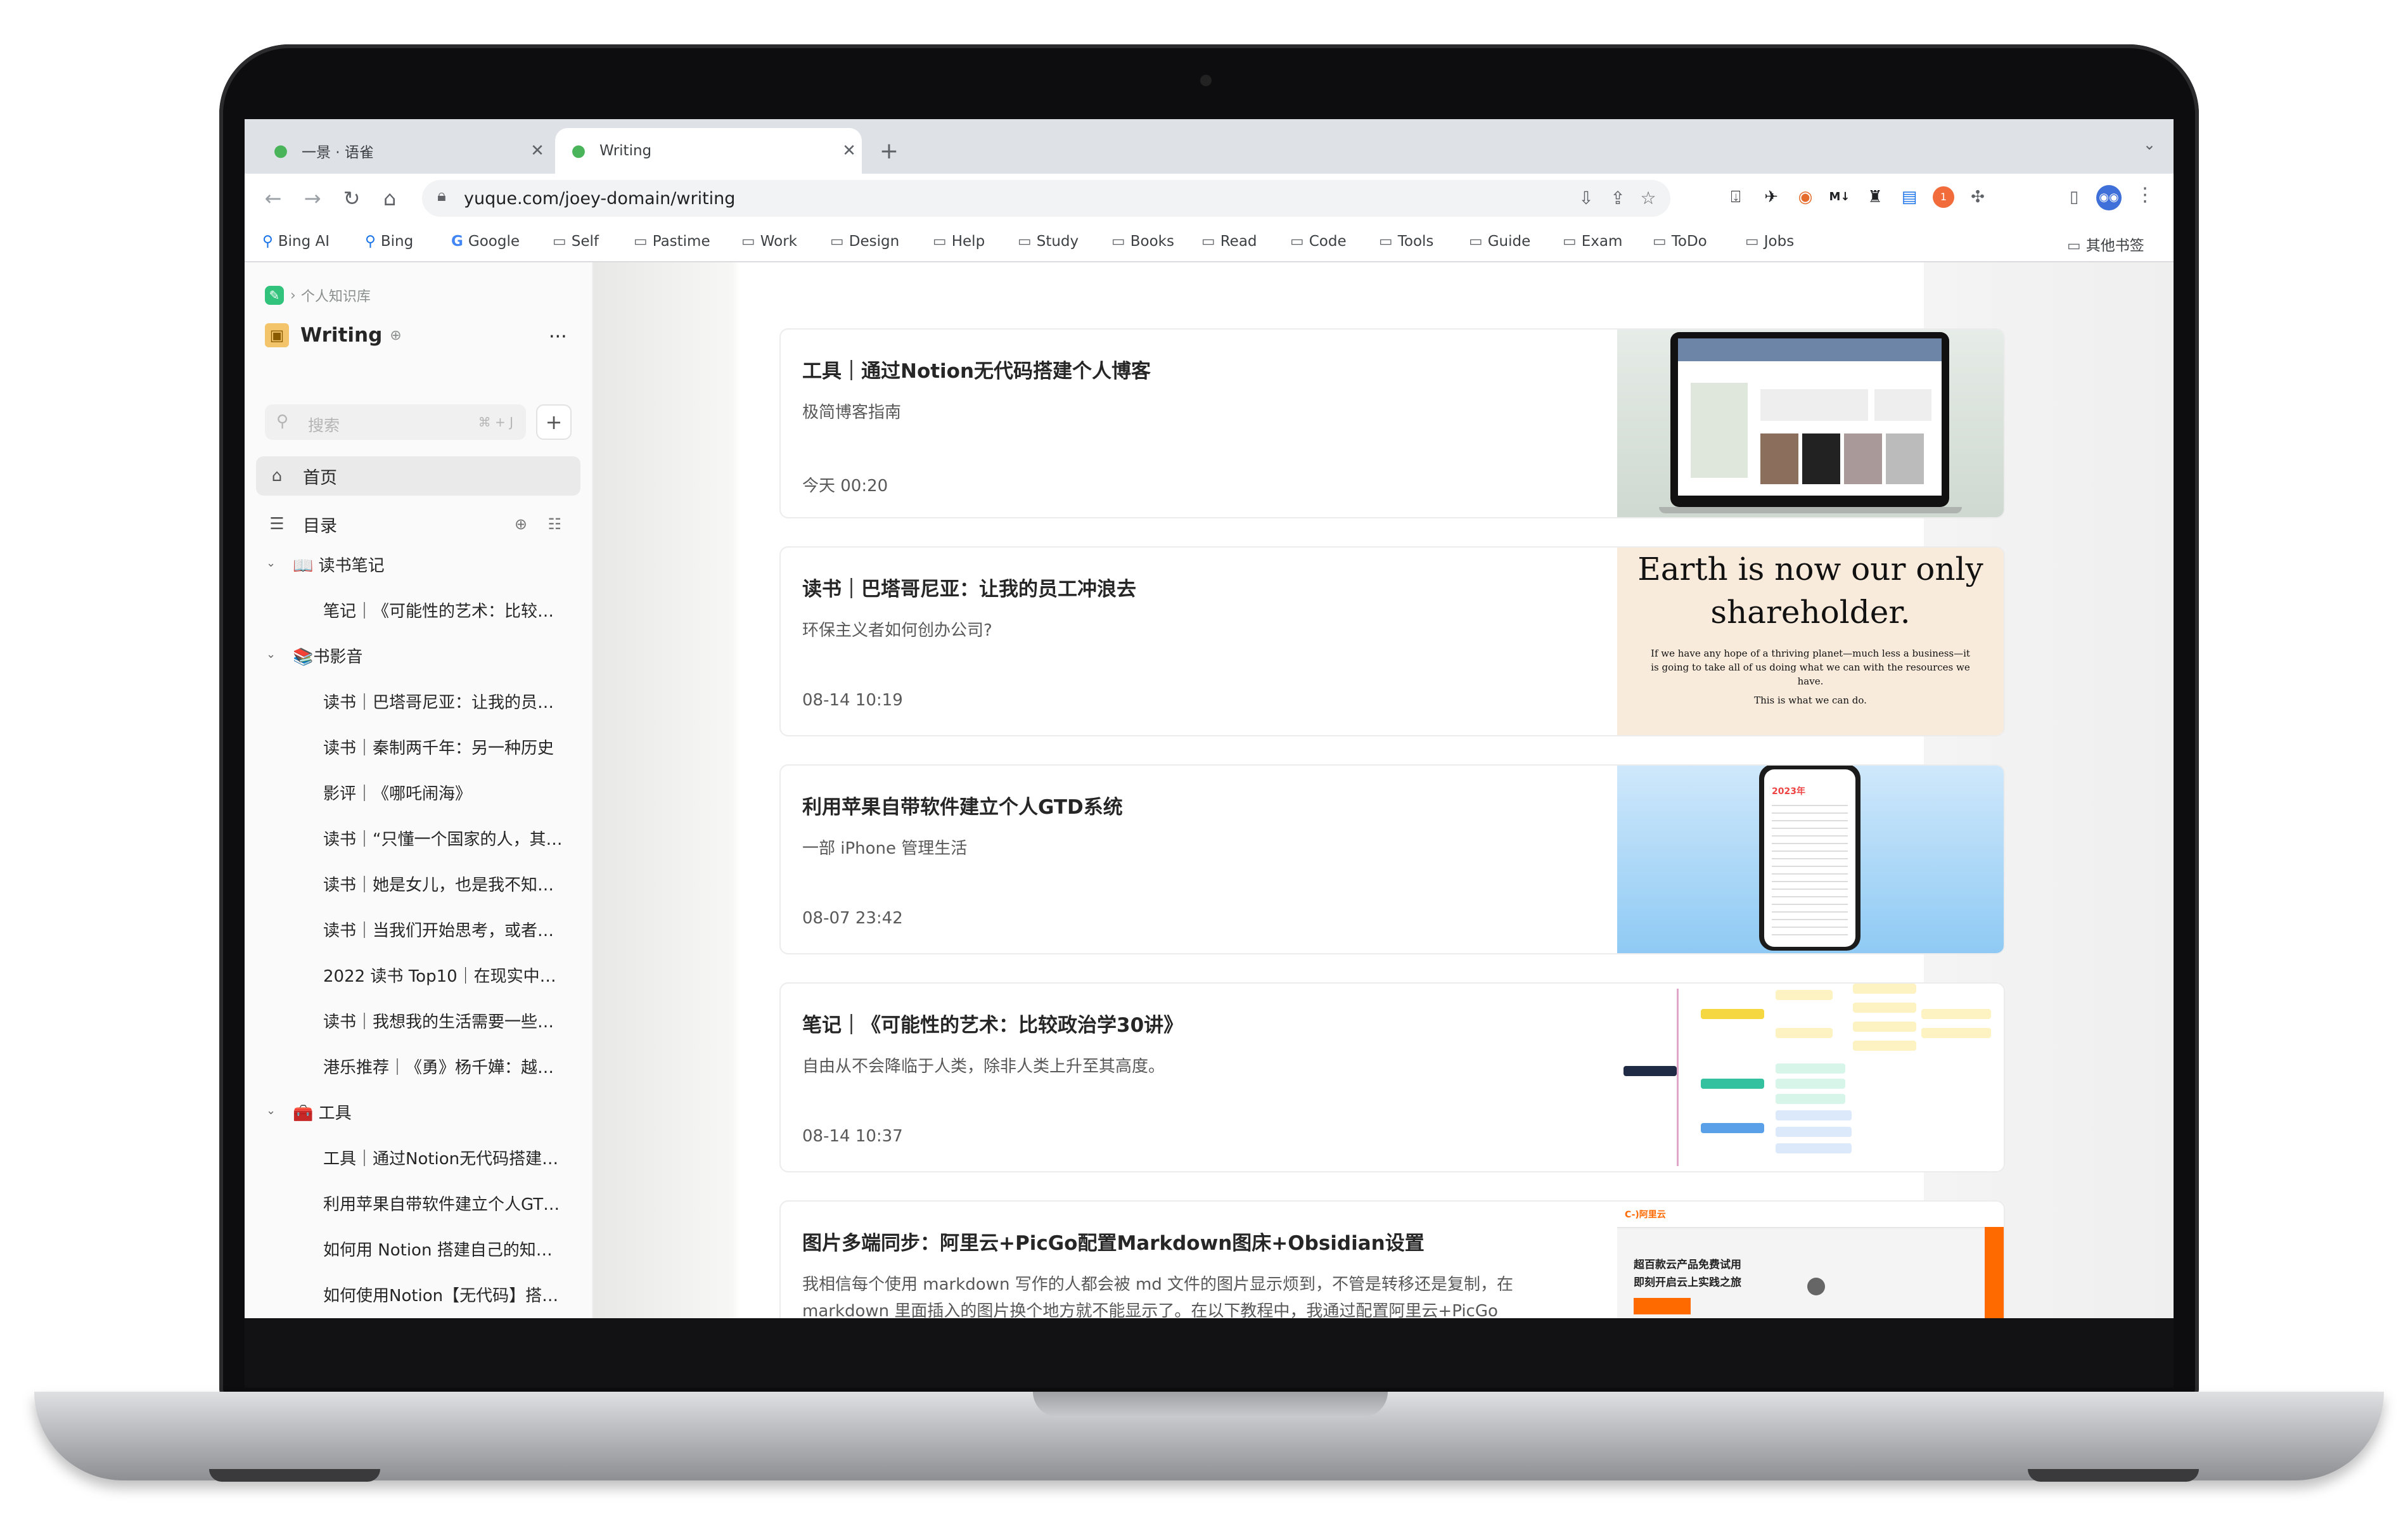 Image resolution: width=2408 pixels, height=1521 pixels. What do you see at coordinates (293, 296) in the screenshot?
I see `chevron-right-icon: ›` at bounding box center [293, 296].